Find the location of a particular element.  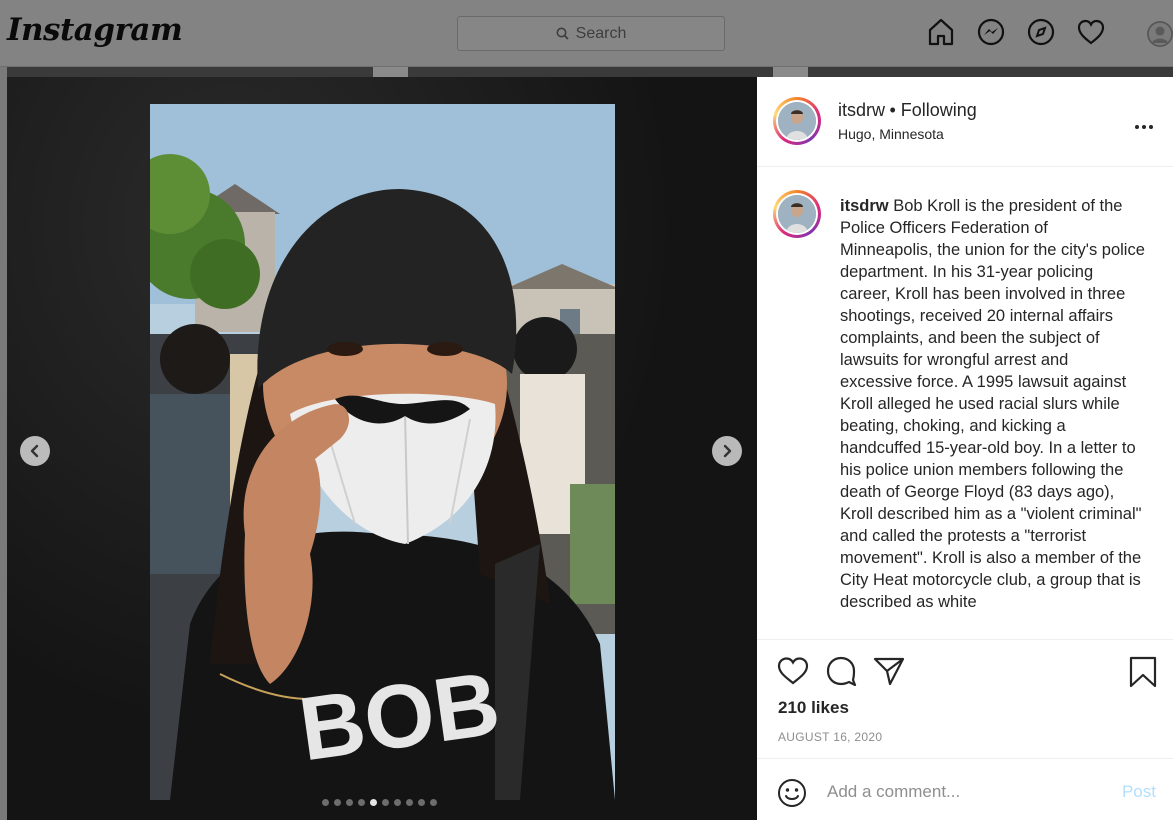

background-grid is located at coordinates (590, 72).